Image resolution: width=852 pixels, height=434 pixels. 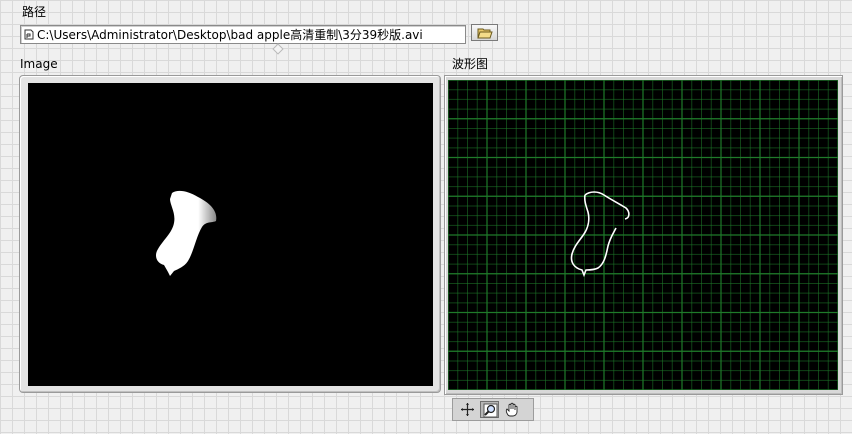 I want to click on path-label: 路径, so click(x=34, y=12).